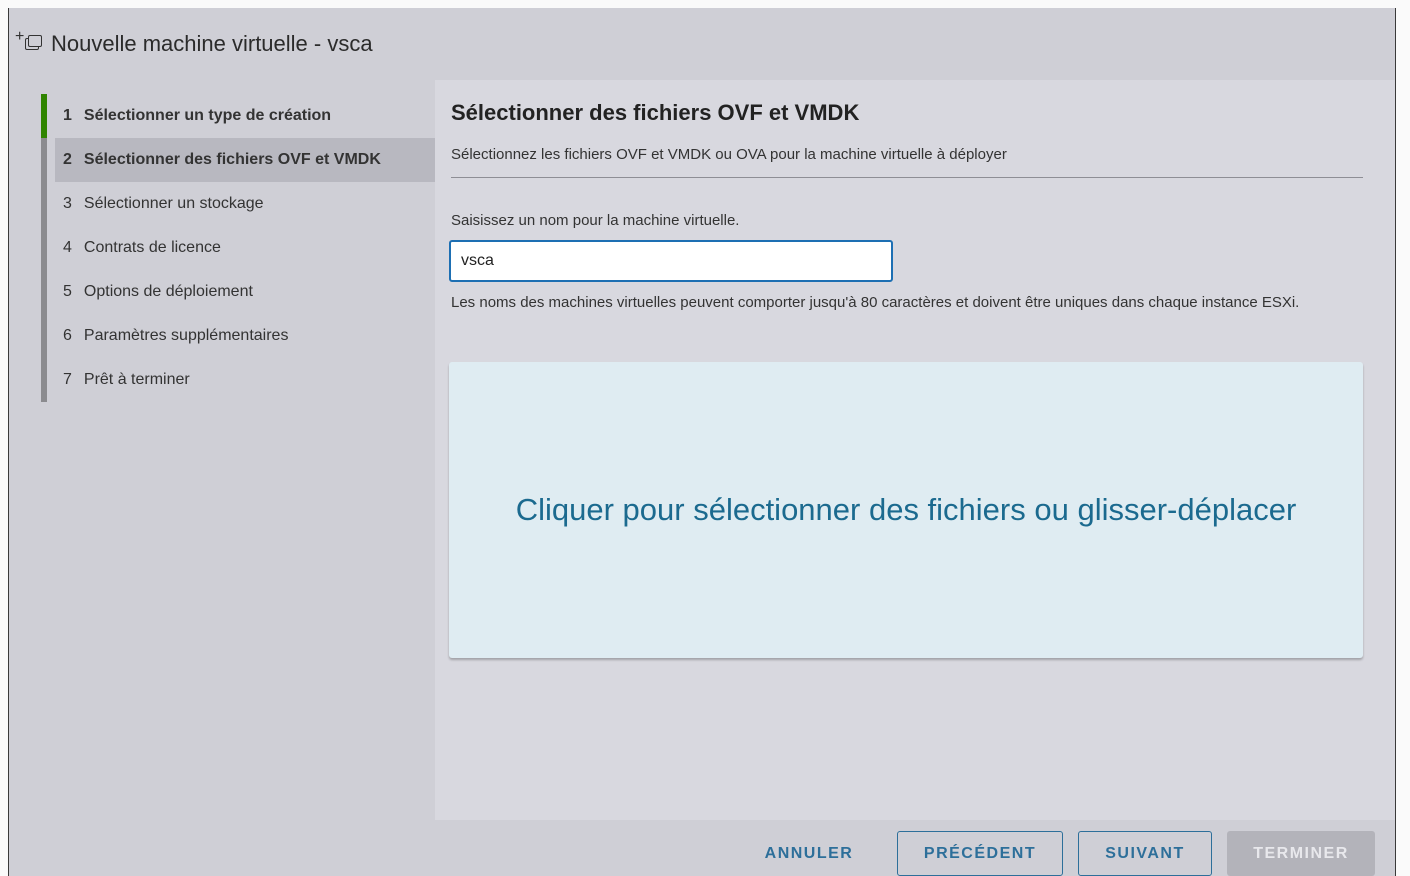 The height and width of the screenshot is (876, 1410). Describe the element at coordinates (702, 44) in the screenshot. I see `dialog-titlebar: + Nouvelle machine virtuelle - vsca` at that location.